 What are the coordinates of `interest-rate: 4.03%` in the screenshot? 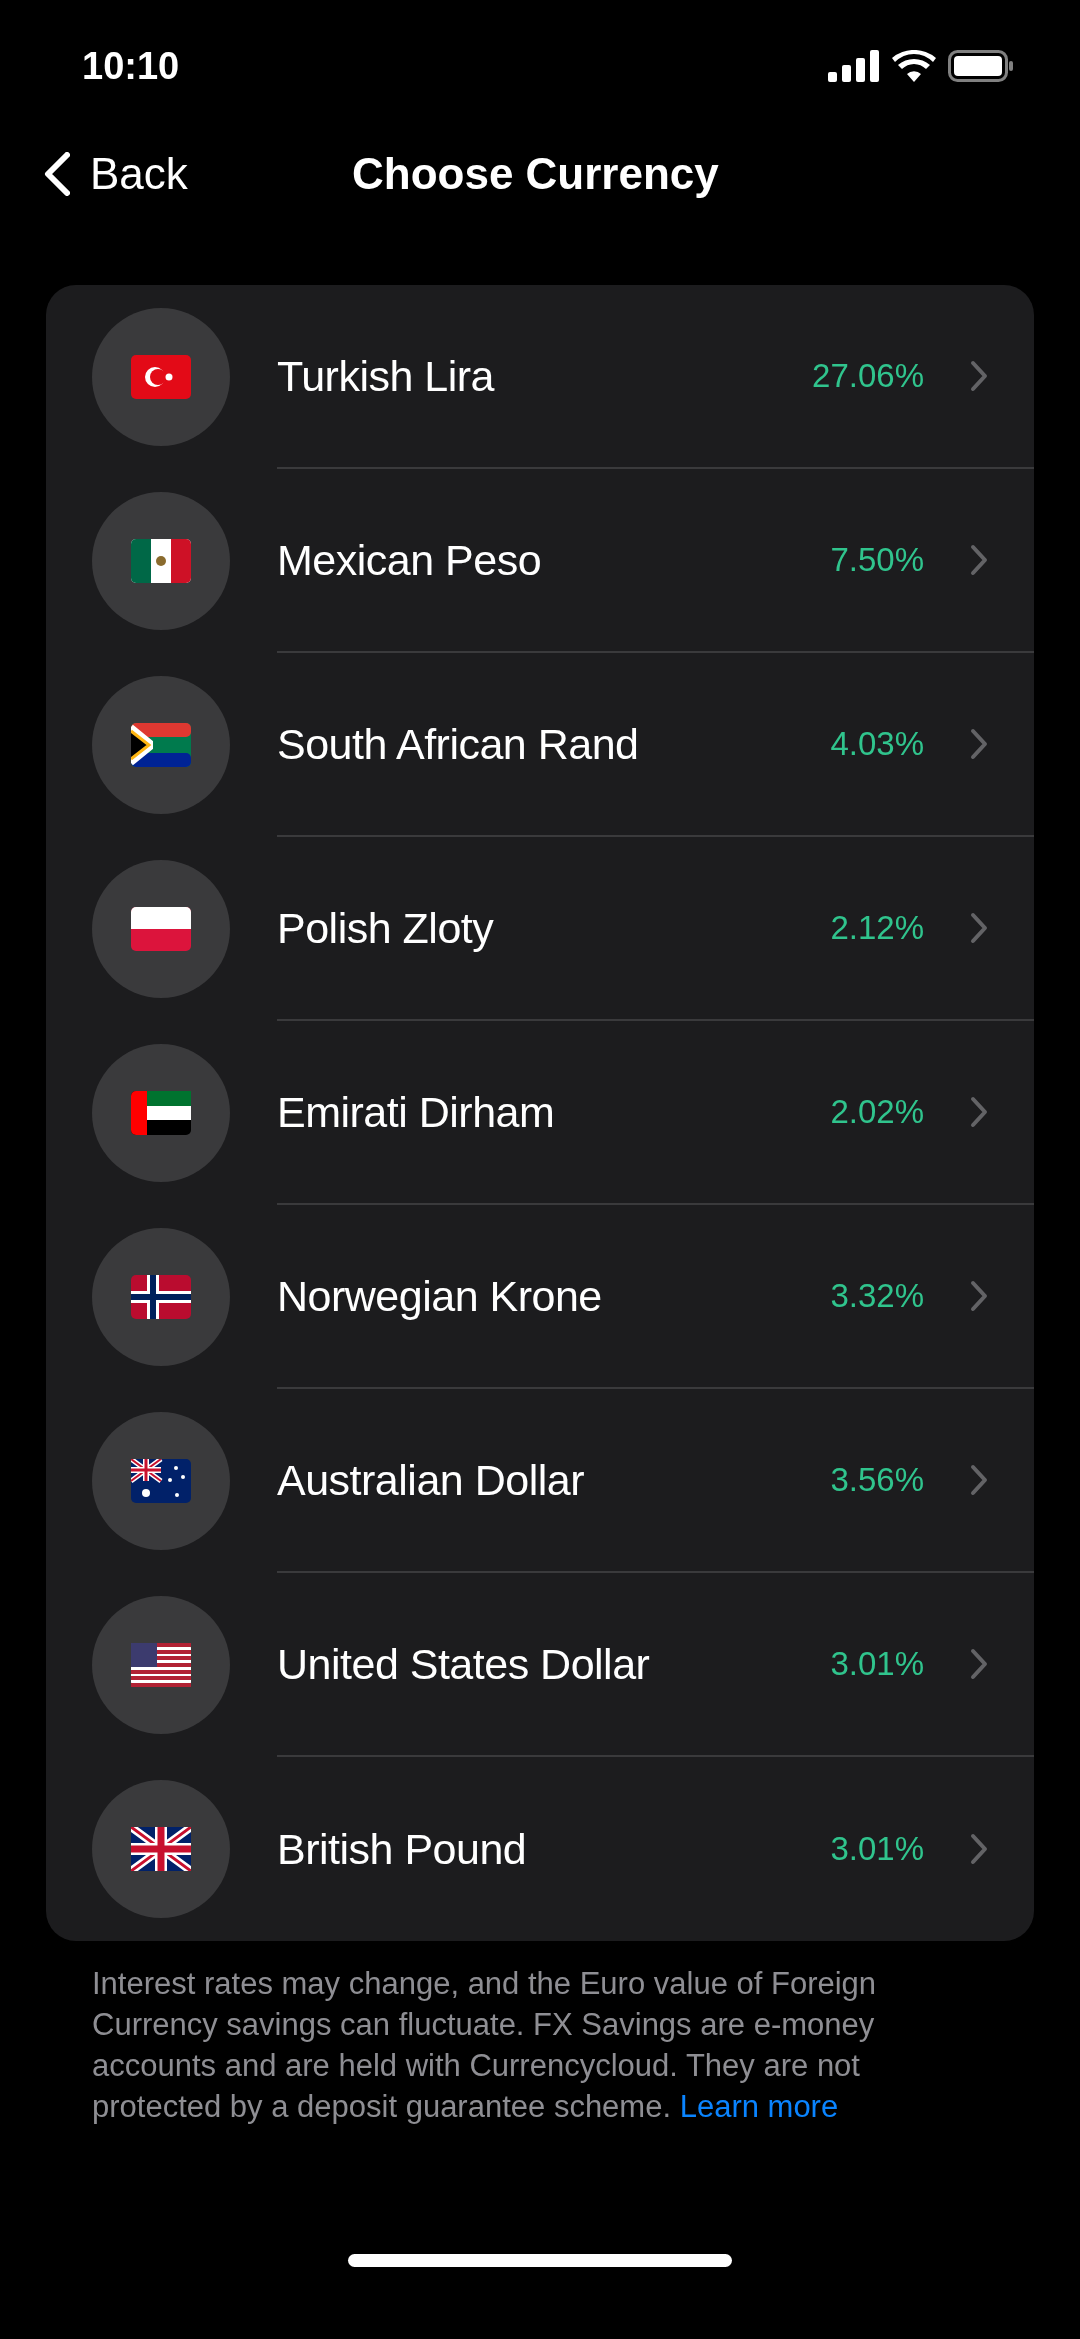 It's located at (877, 744).